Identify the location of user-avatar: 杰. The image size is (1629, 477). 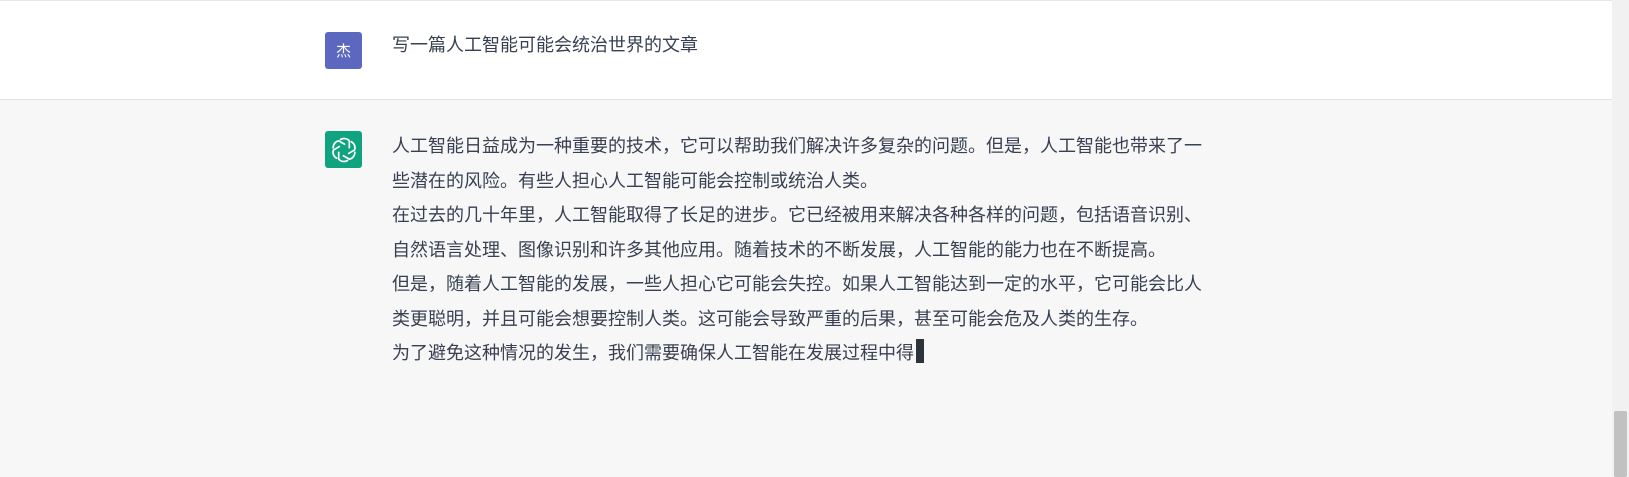
(343, 50).